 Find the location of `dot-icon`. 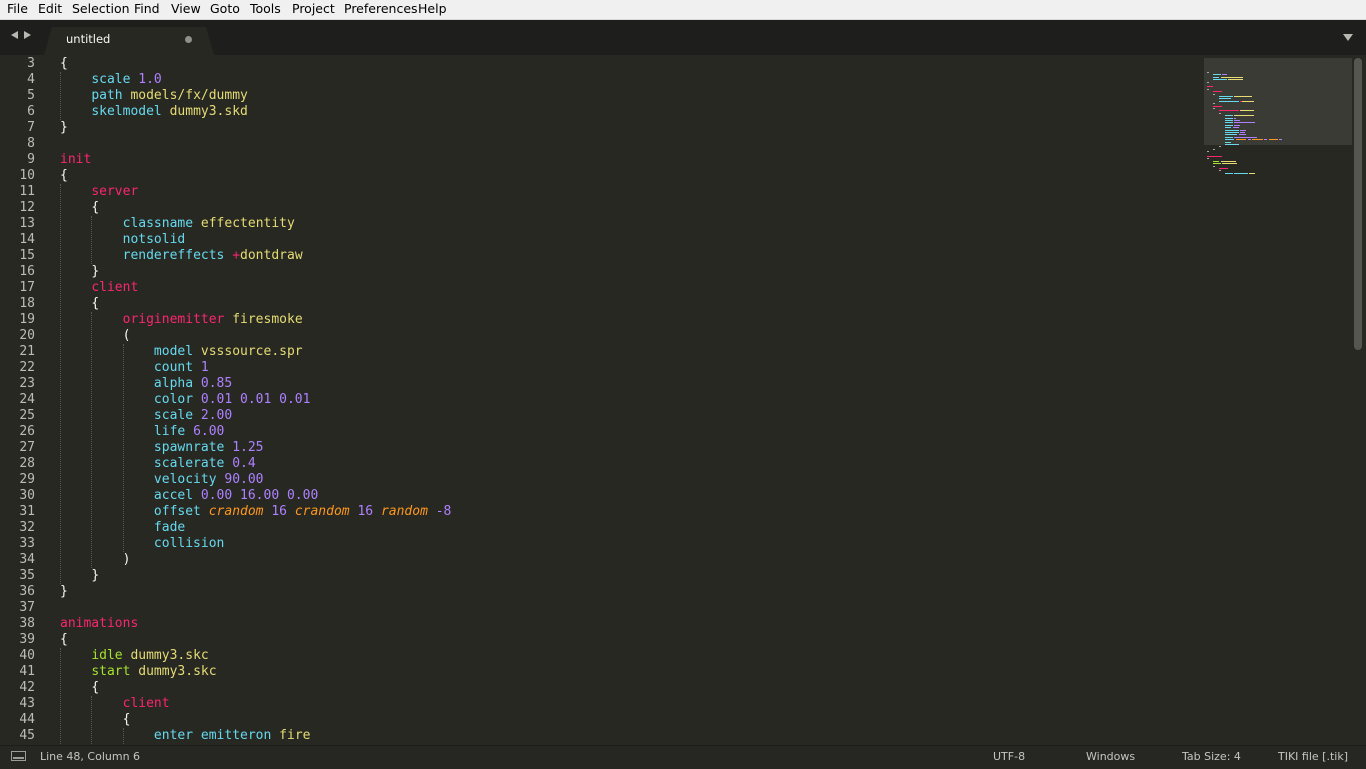

dot-icon is located at coordinates (188, 39).